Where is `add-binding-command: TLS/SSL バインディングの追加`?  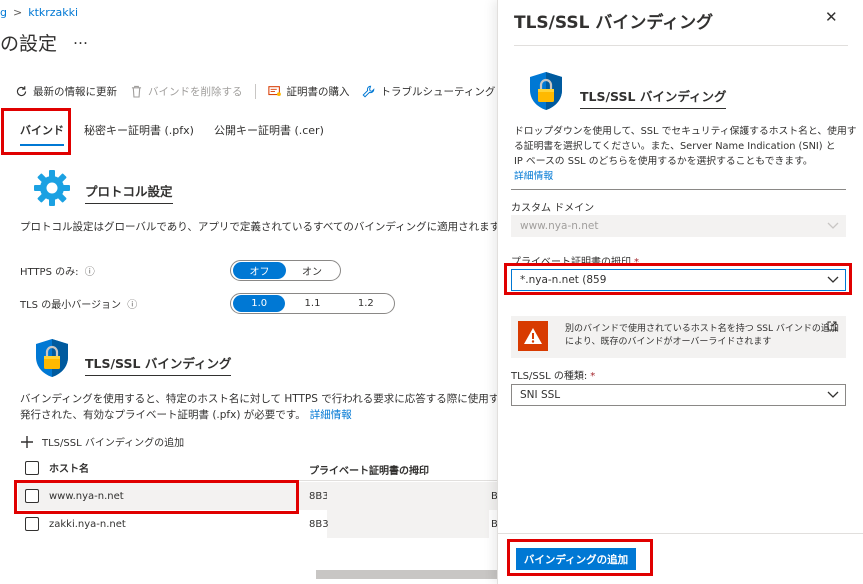 add-binding-command: TLS/SSL バインディングの追加 is located at coordinates (102, 441).